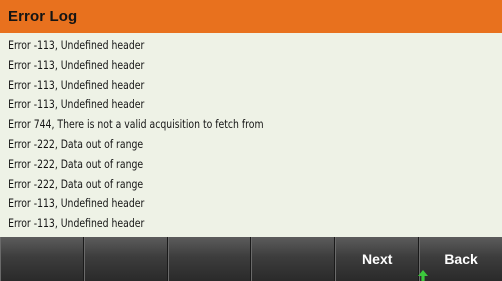 The image size is (502, 281). I want to click on next-button: Next, so click(377, 259).